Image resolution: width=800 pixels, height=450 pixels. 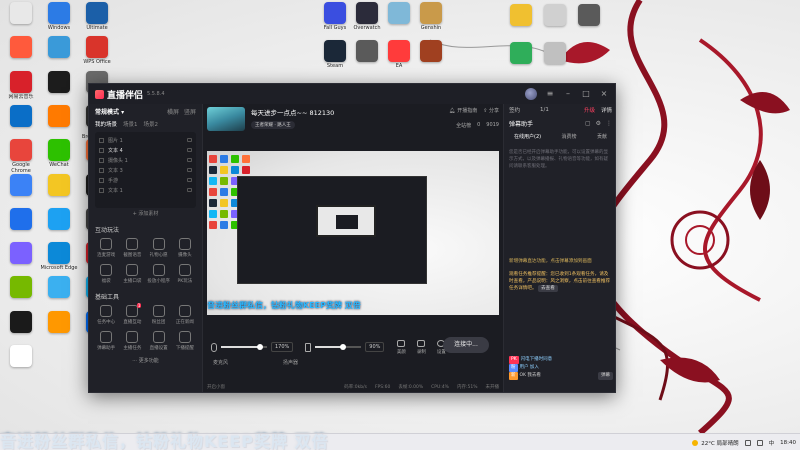 I want to click on clock: 18:40, so click(x=788, y=443).